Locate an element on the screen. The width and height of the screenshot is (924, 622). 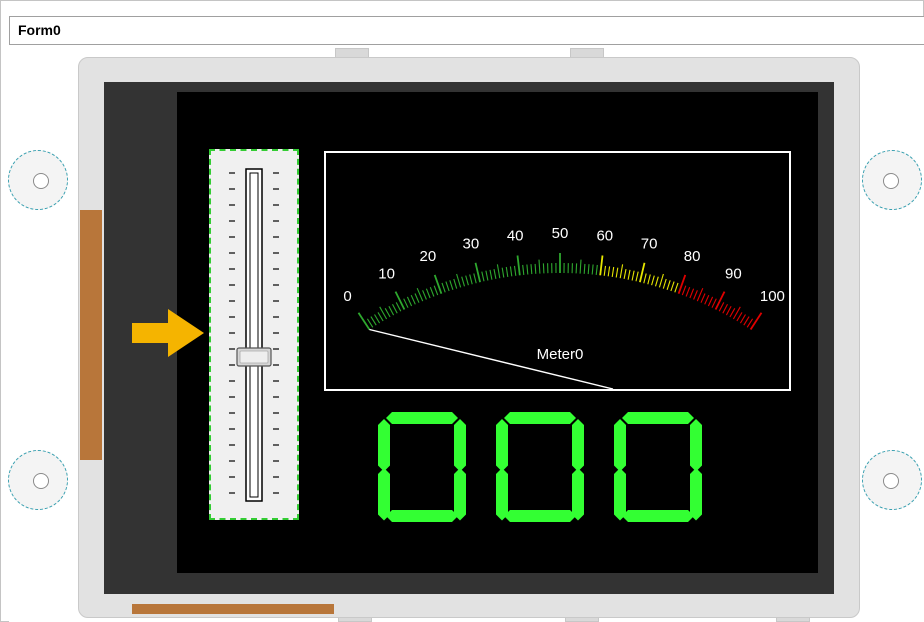
slider-widget is located at coordinates (254, 334).